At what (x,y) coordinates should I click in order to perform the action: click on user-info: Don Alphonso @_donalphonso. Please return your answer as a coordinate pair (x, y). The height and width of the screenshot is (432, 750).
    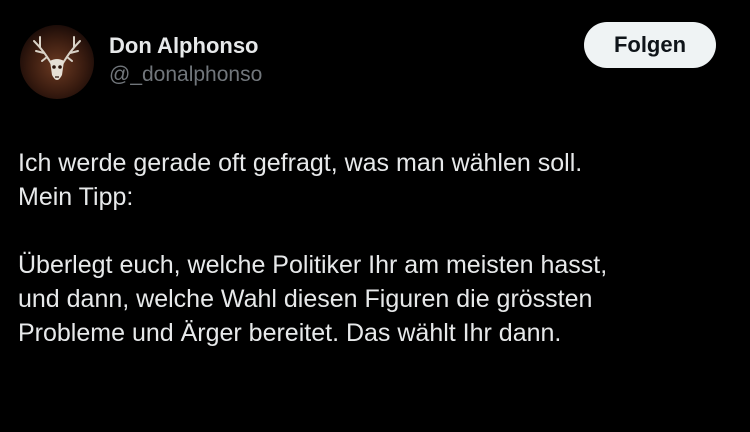
    Looking at the image, I should click on (185, 60).